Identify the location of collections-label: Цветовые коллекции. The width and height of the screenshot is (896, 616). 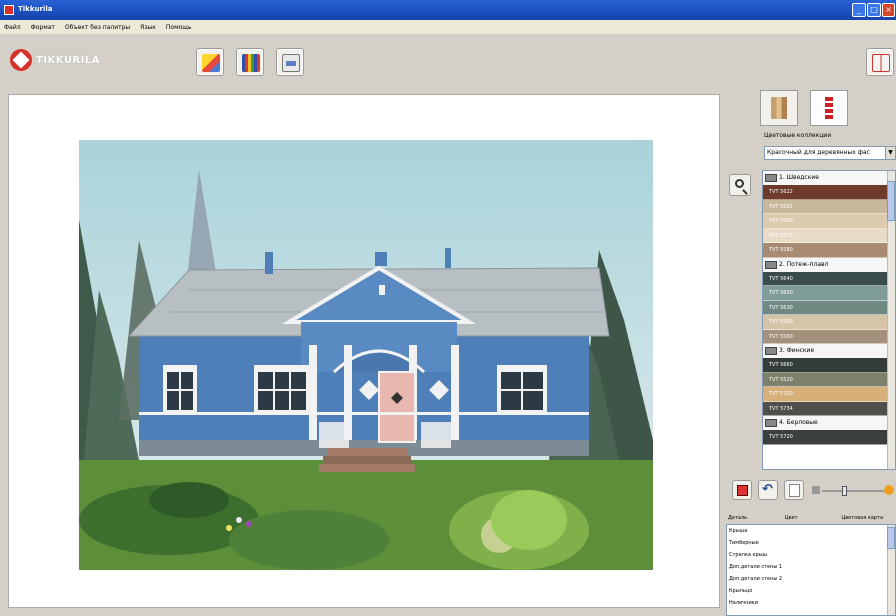
(798, 135).